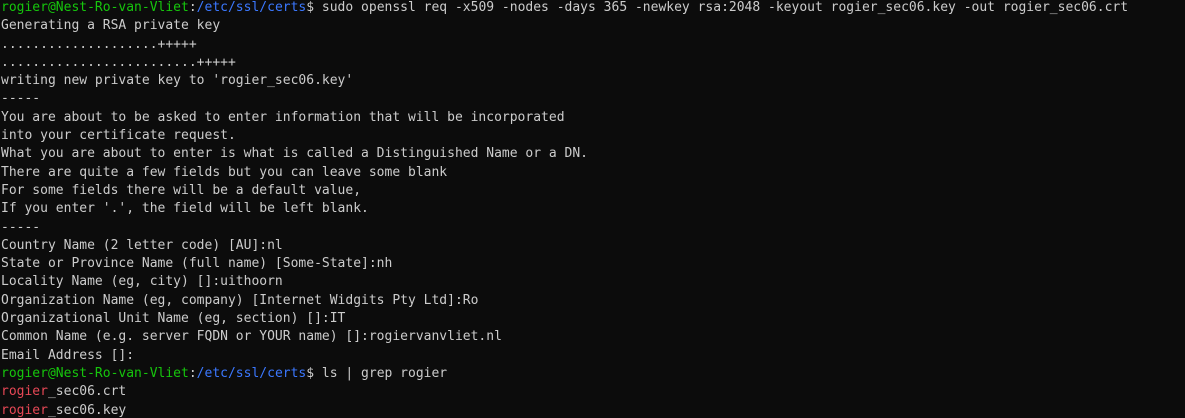 The image size is (1185, 418). Describe the element at coordinates (118, 62) in the screenshot. I see `output-line: .........................+++++` at that location.